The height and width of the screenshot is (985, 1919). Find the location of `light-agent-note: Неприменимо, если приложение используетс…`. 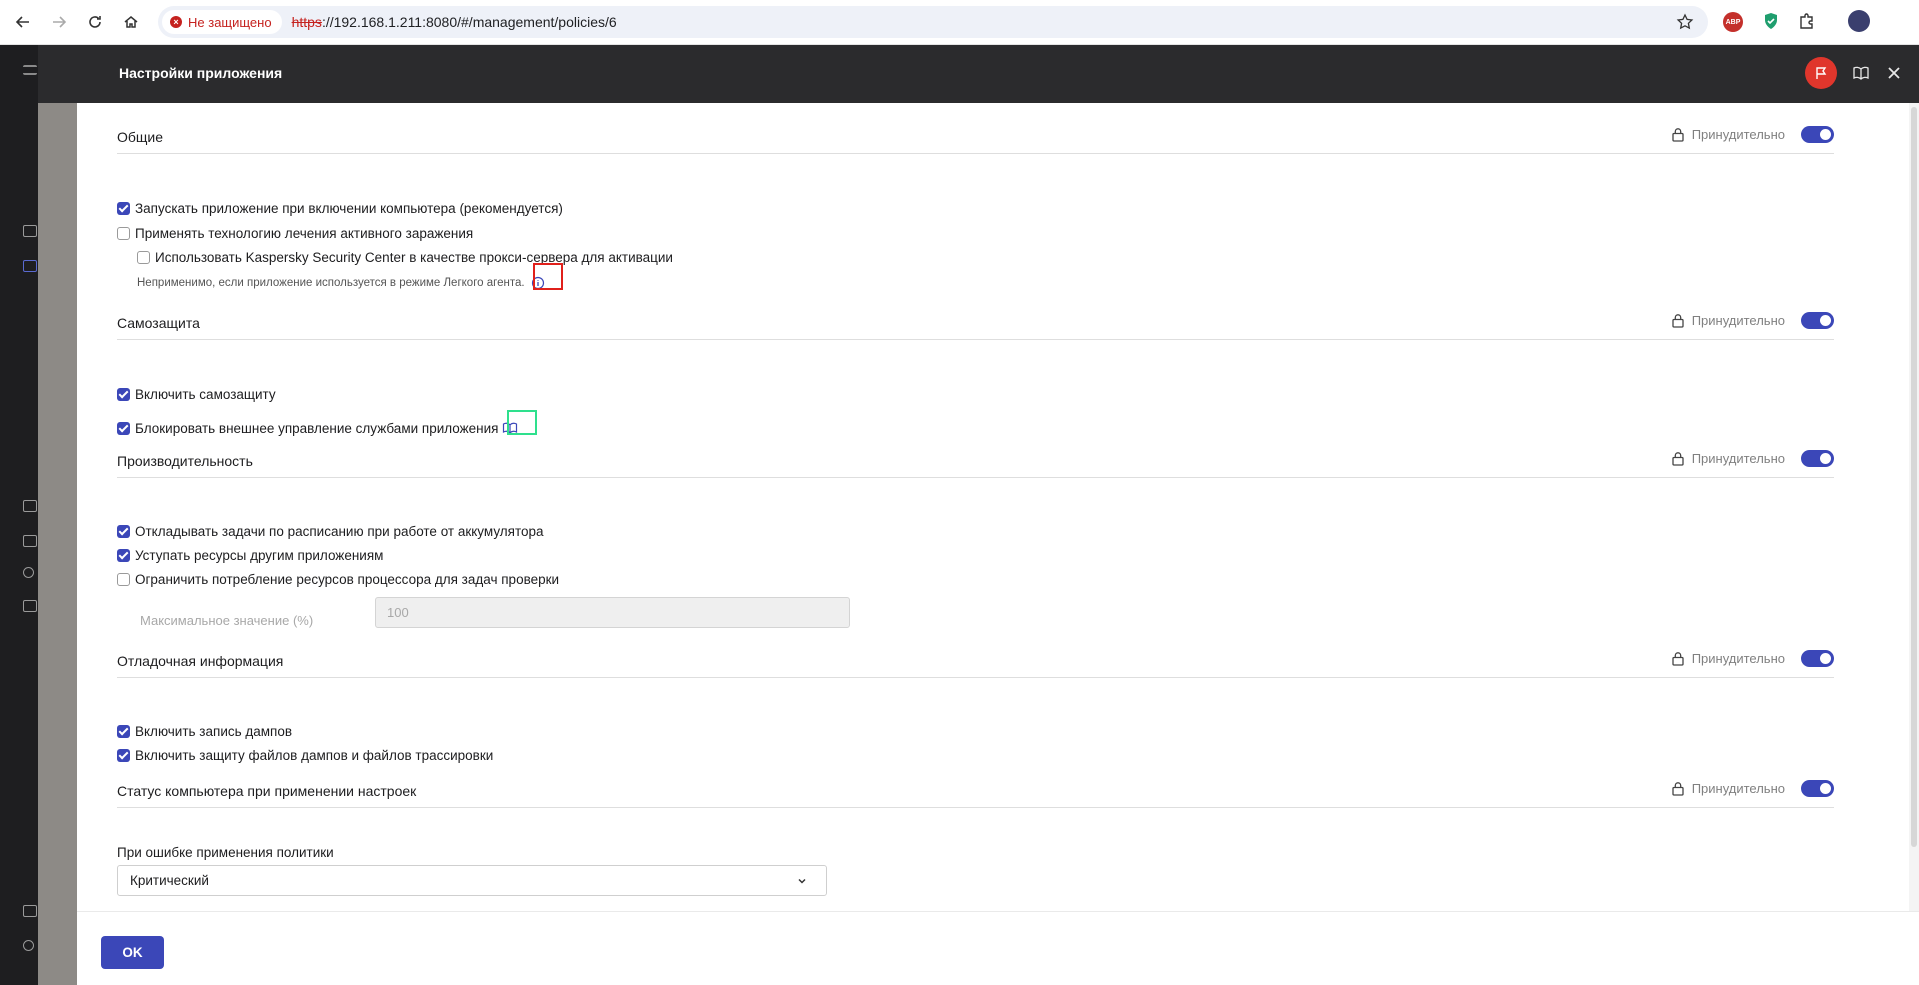

light-agent-note: Неприменимо, если приложение используетс… is located at coordinates (341, 283).